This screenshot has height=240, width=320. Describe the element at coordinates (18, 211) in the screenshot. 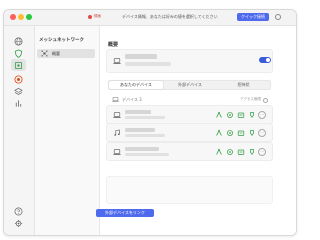

I see `help-icon` at that location.